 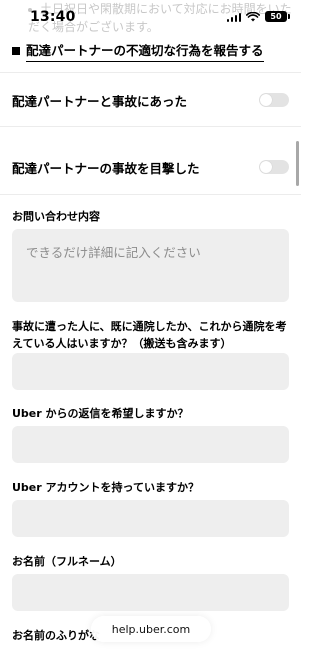 What do you see at coordinates (145, 51) in the screenshot?
I see `section-title: 配達パートナーの不適切な行為を報告する` at bounding box center [145, 51].